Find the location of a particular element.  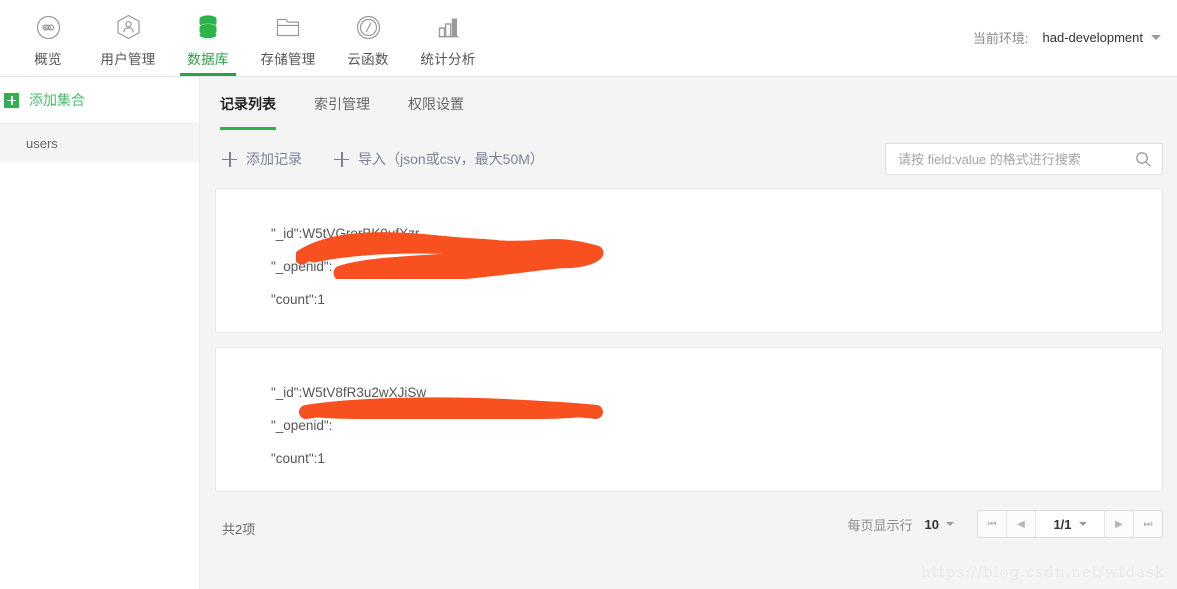

bar-chart-icon is located at coordinates (448, 27).